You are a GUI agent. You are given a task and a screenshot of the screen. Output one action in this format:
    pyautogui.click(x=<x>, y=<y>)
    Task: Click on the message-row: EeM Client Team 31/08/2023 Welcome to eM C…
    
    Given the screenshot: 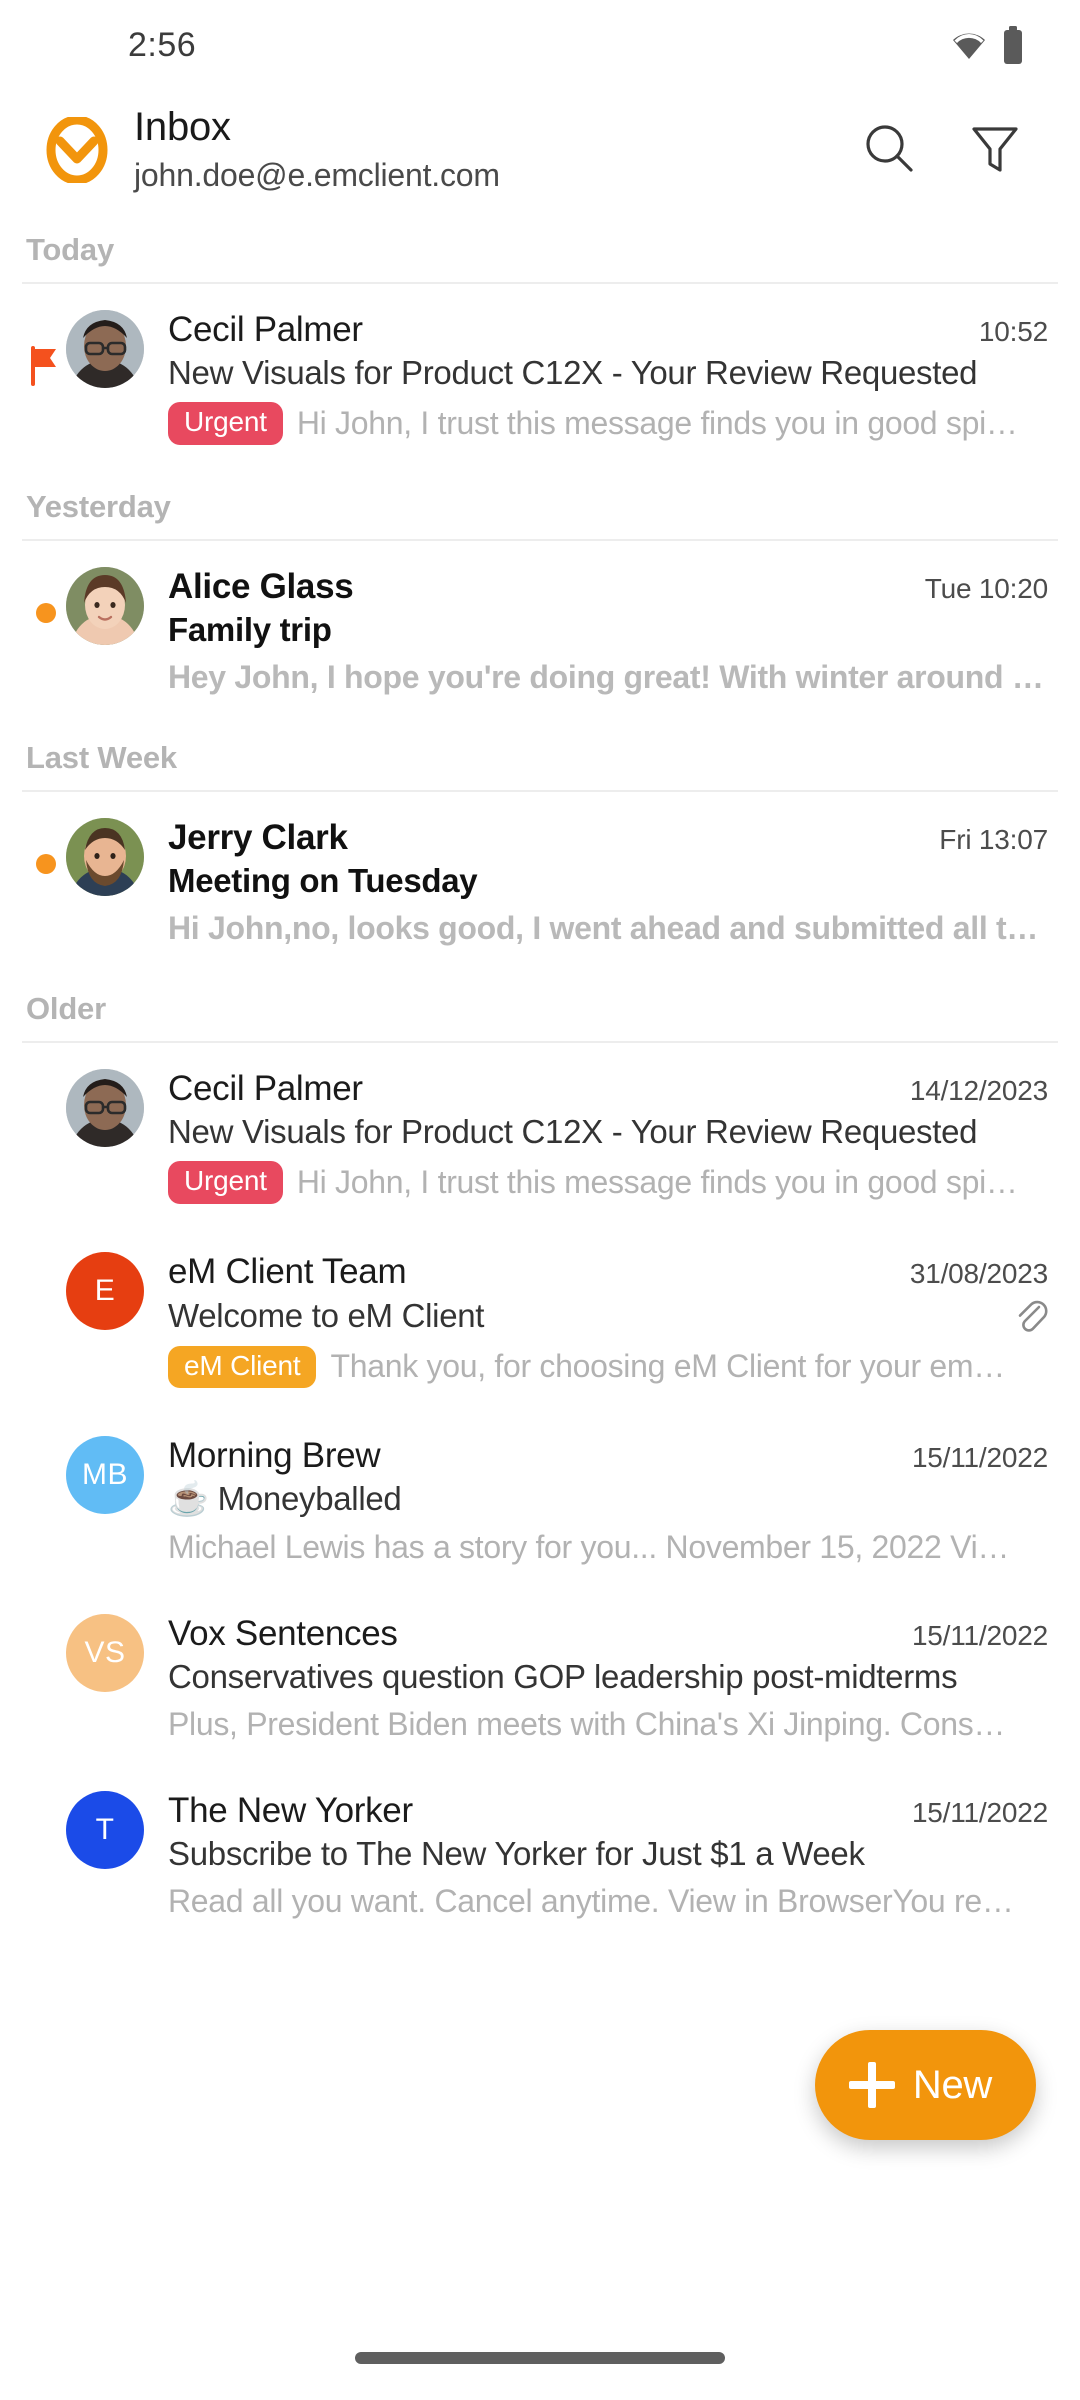 What is the action you would take?
    pyautogui.click(x=540, y=1318)
    